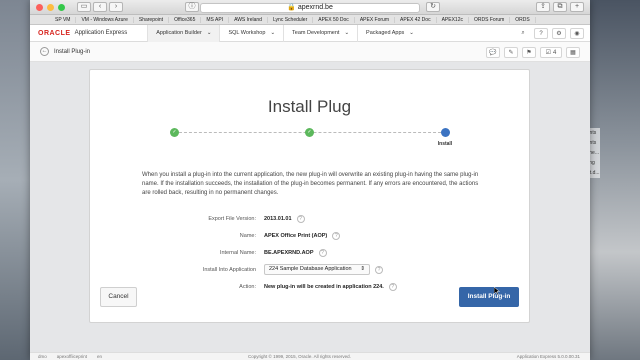  Describe the element at coordinates (44, 51) in the screenshot. I see `back-arrow-icon: ←` at that location.